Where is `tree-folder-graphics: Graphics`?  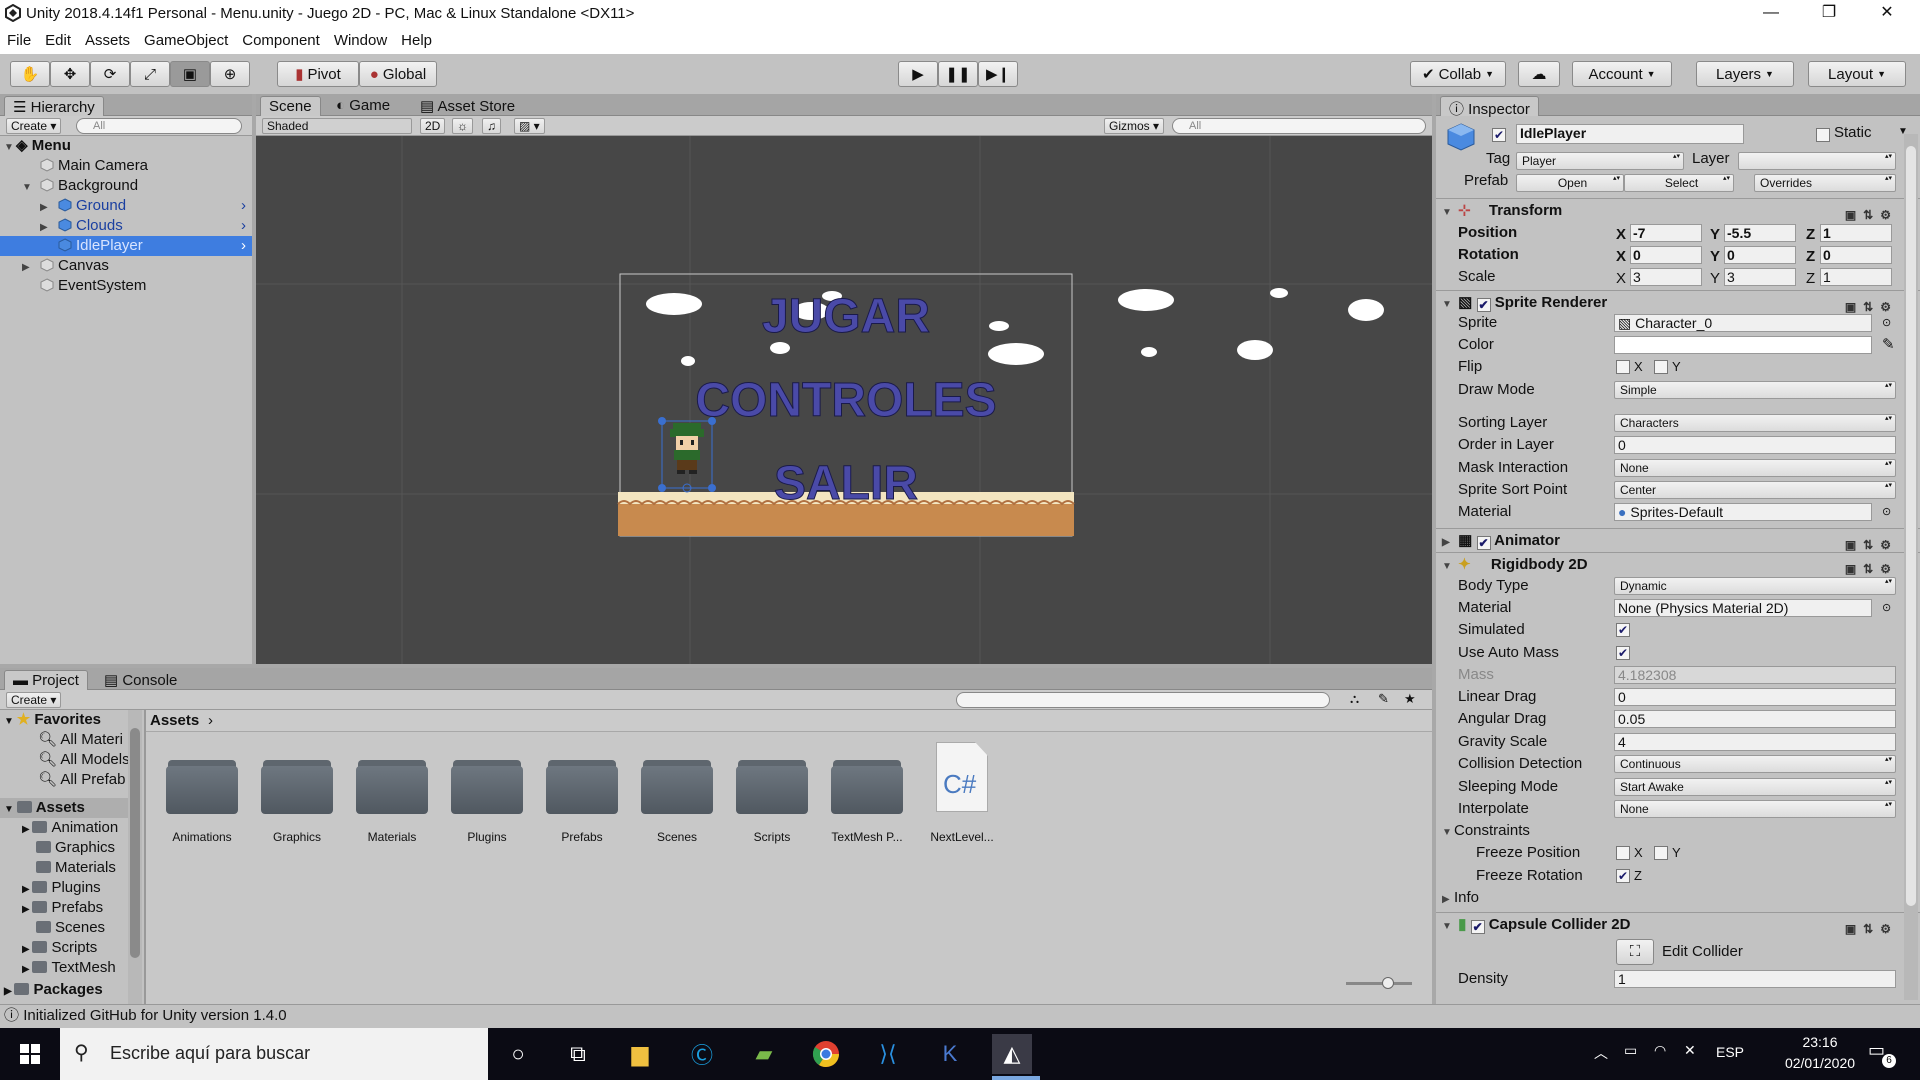 tree-folder-graphics: Graphics is located at coordinates (75, 848).